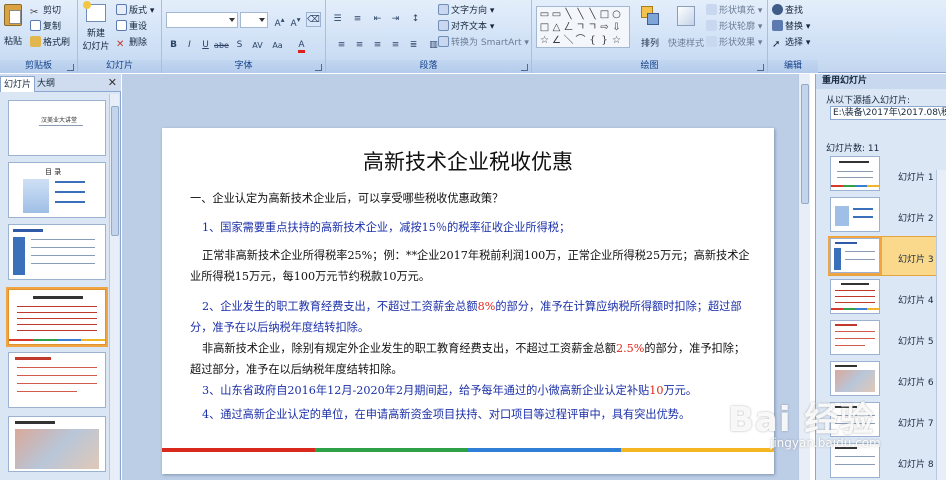 This screenshot has height=480, width=946. I want to click on brace-shape-icon: }, so click(604, 40).